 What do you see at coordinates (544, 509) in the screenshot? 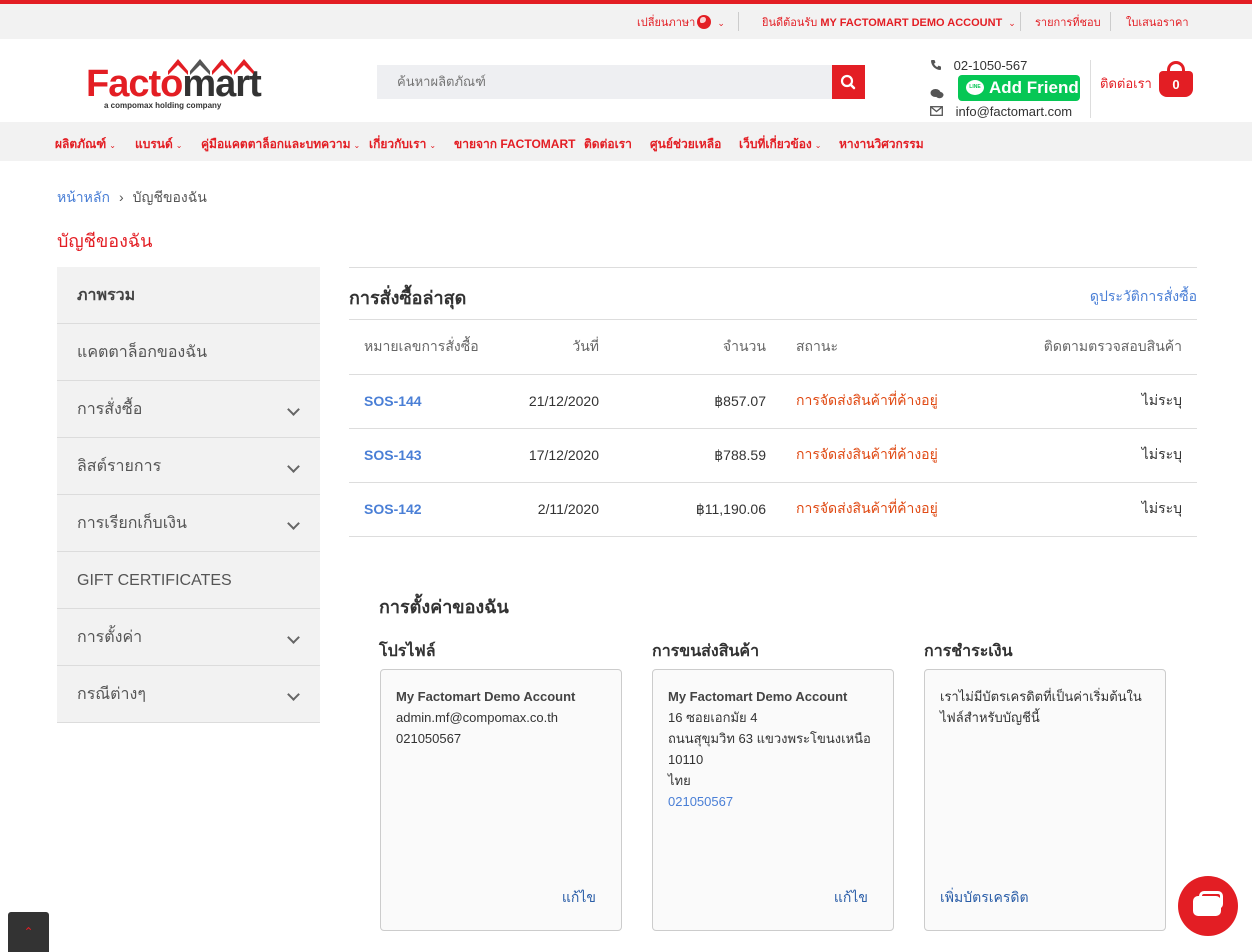
I see `order-date: 2/11/2020` at bounding box center [544, 509].